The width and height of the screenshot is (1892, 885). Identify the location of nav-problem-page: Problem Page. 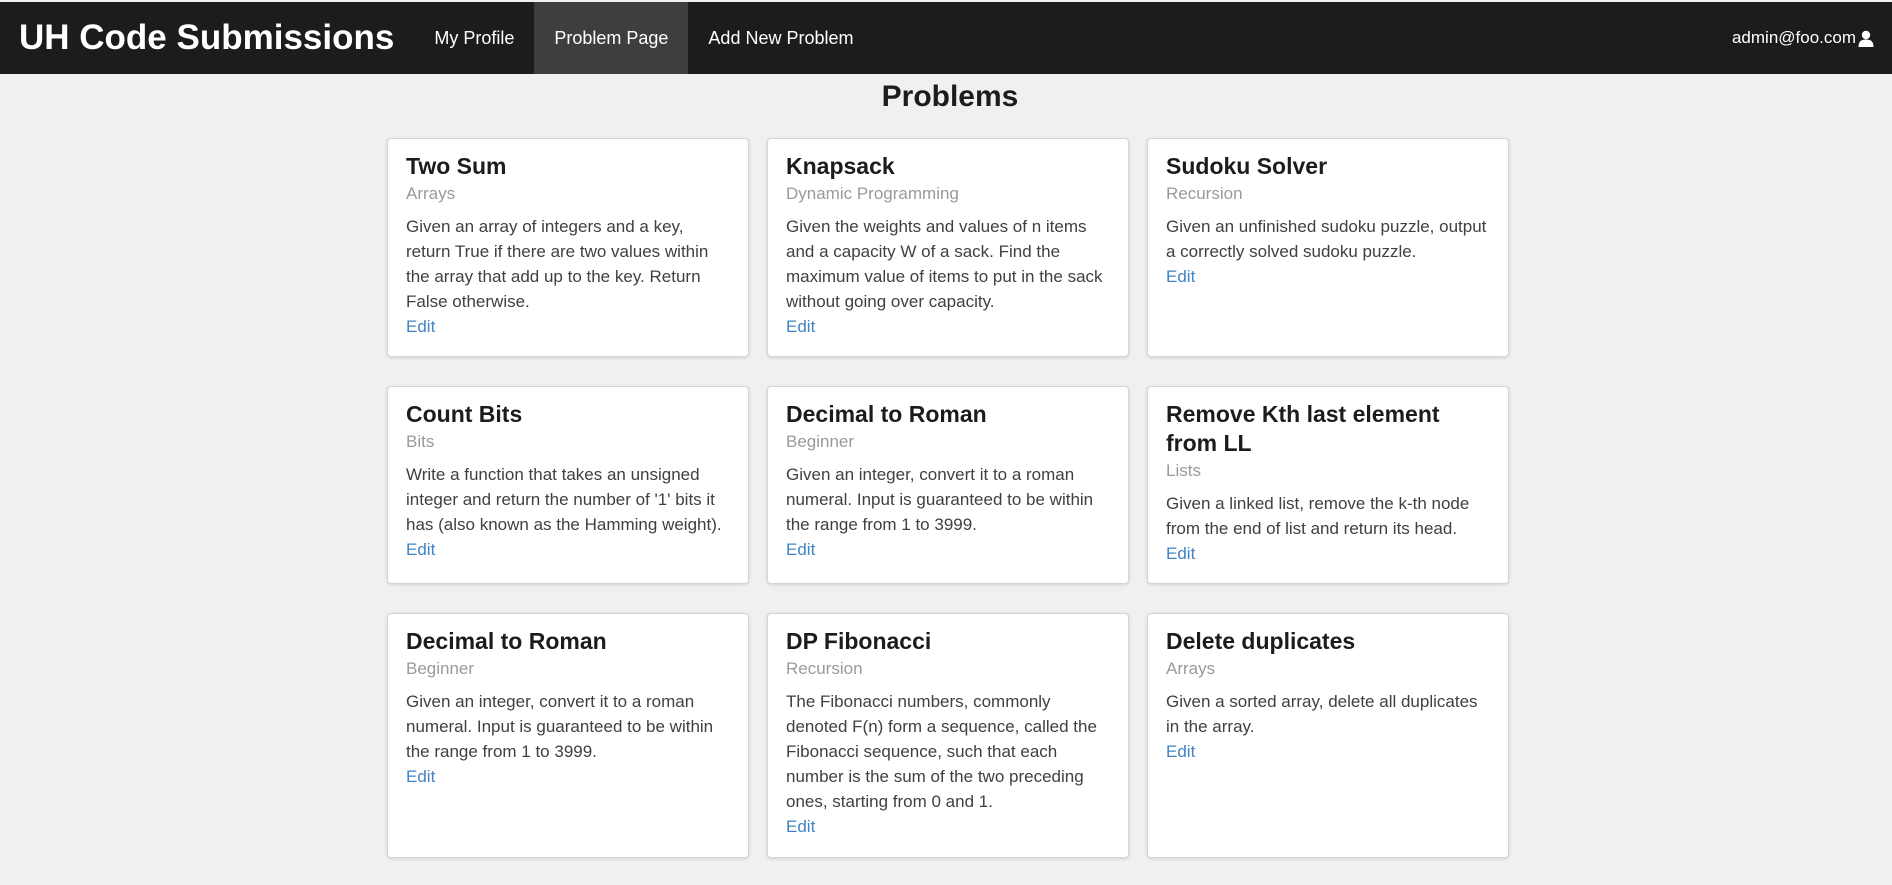
(611, 38).